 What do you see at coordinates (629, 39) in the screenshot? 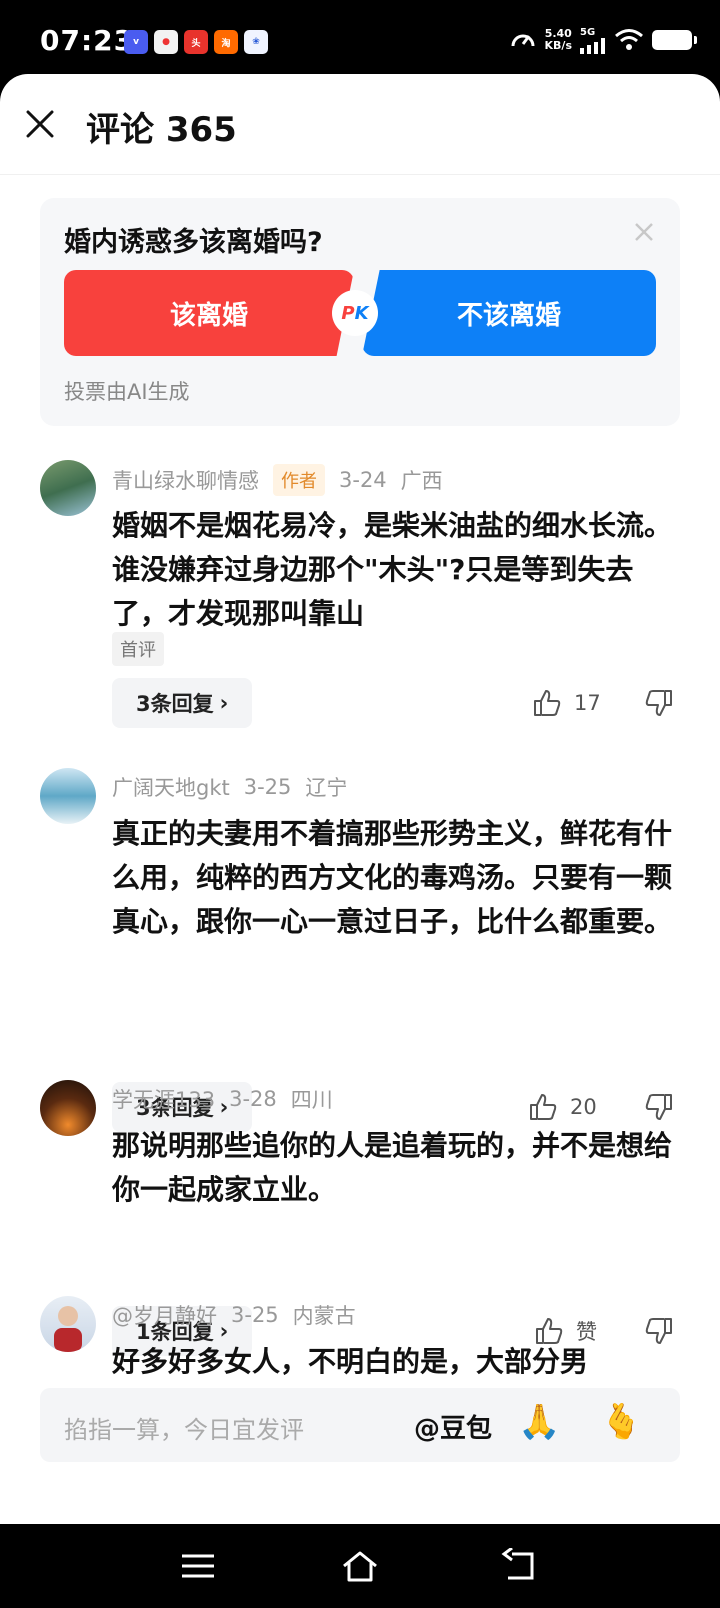
I see `wifi-icon` at bounding box center [629, 39].